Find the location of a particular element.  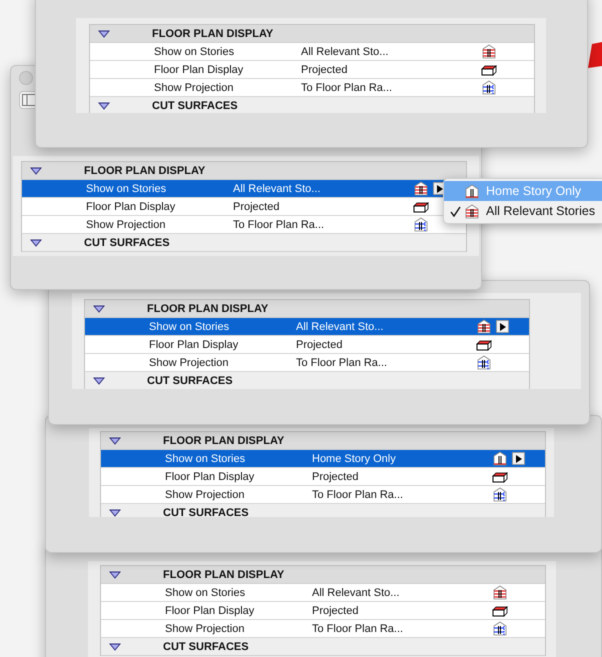

sidebar-icon is located at coordinates (30, 100).